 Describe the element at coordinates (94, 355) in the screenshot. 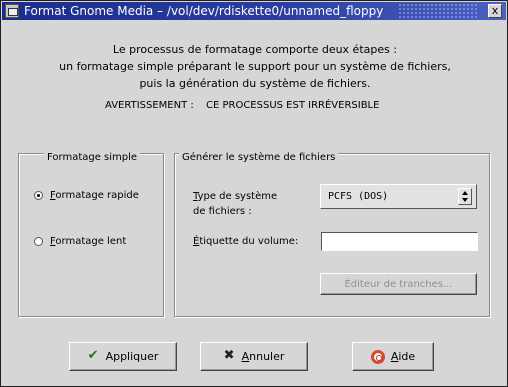

I see `check-icon` at that location.